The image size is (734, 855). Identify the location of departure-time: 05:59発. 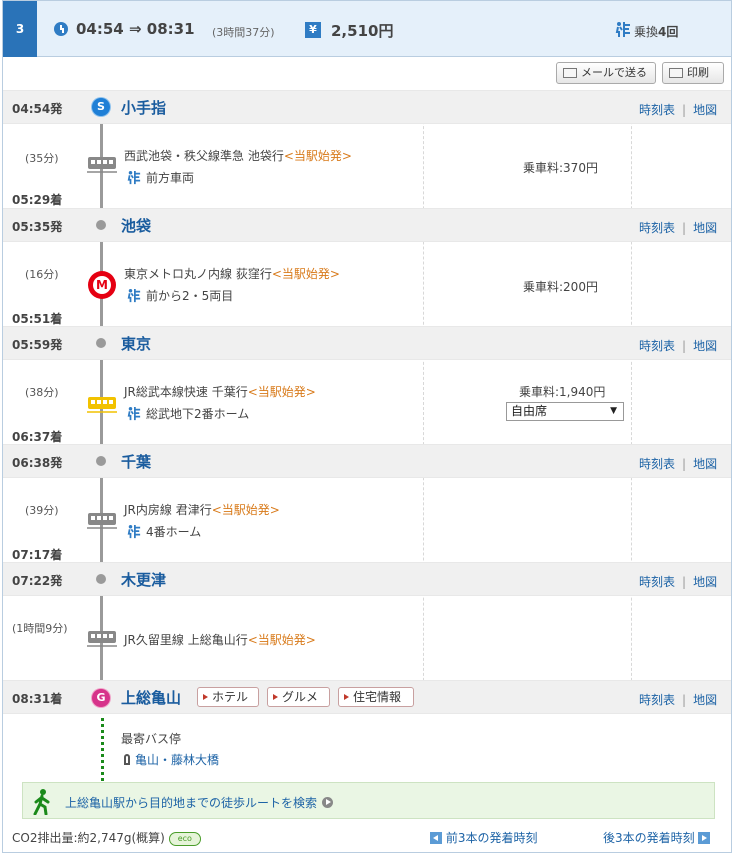
(37, 345).